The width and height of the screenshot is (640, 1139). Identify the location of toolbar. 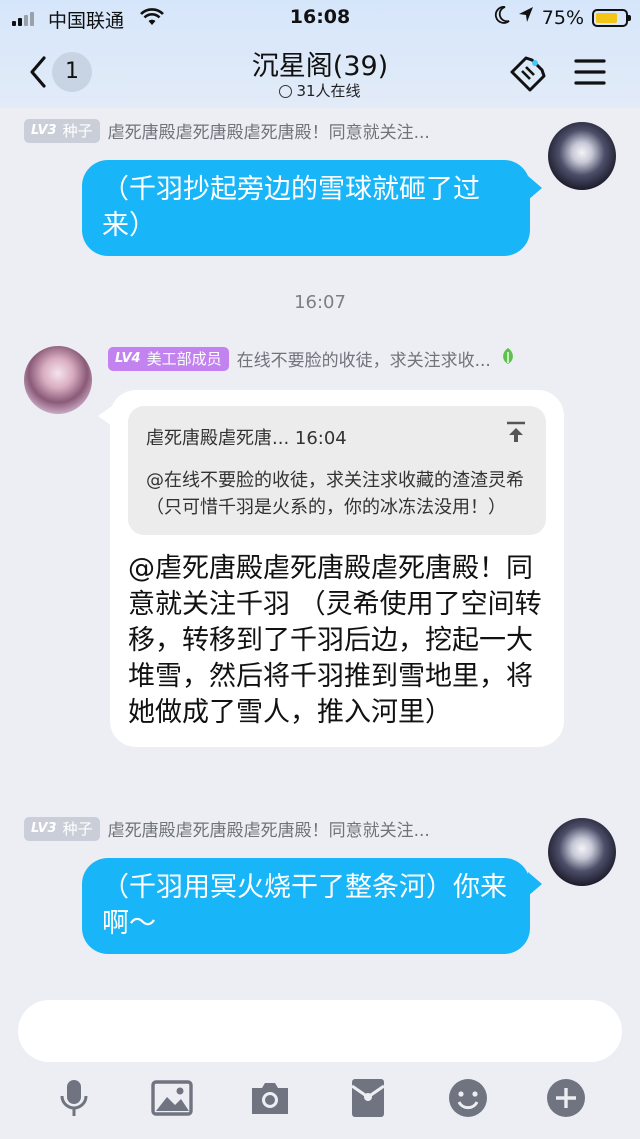
(320, 1098).